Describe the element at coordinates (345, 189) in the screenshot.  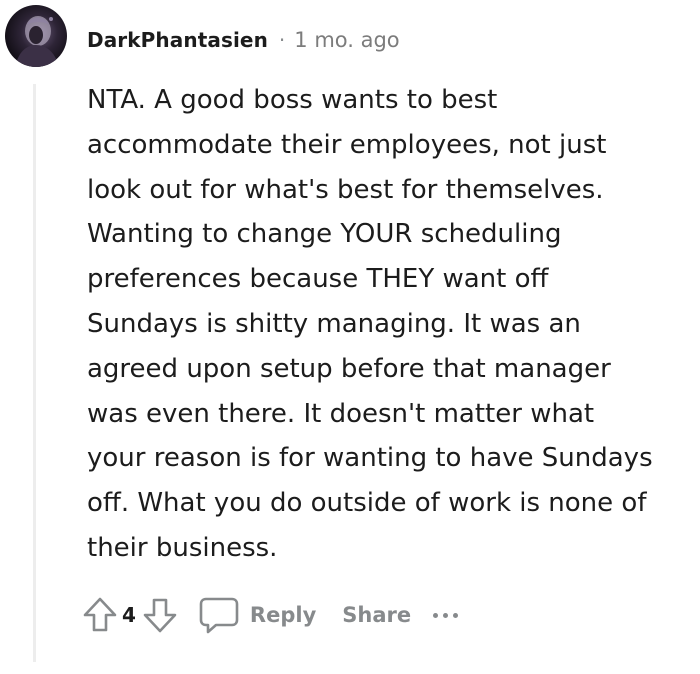
I see `comment-body-line: look out for what's best for themselves.` at that location.